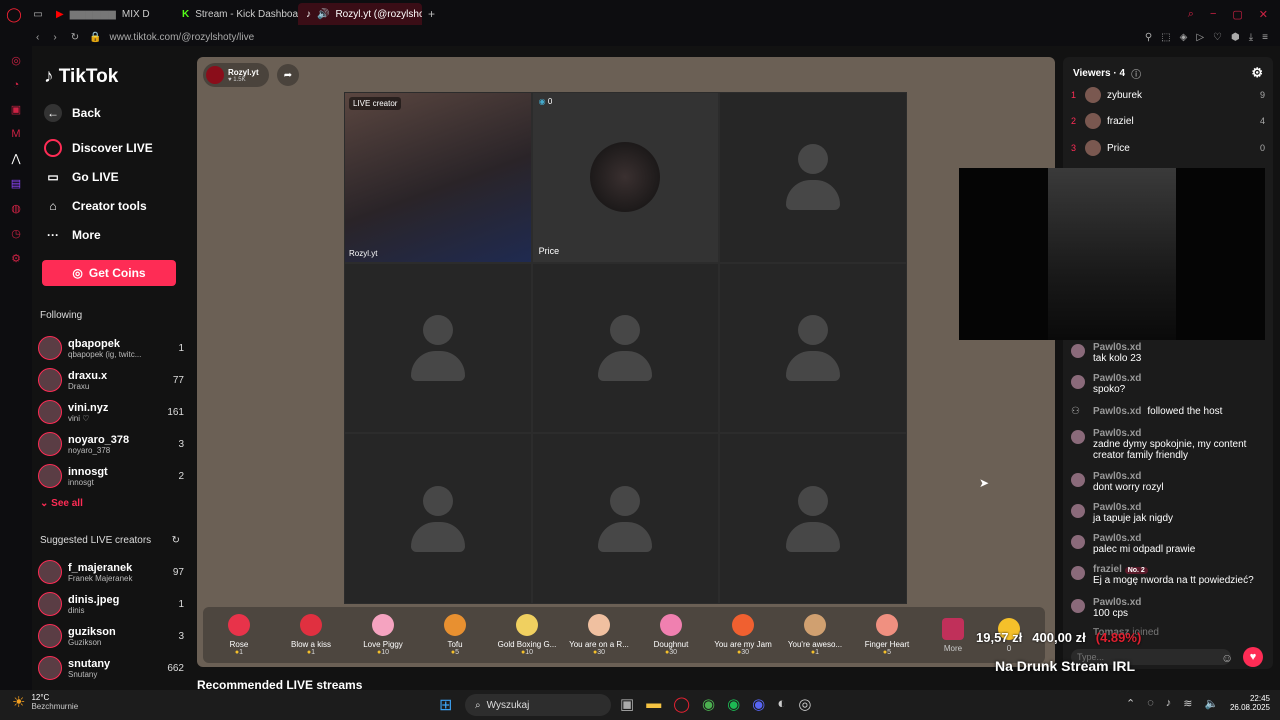 Image resolution: width=1280 pixels, height=720 pixels. What do you see at coordinates (1150, 703) in the screenshot?
I see `network-icon: ◌` at bounding box center [1150, 703].